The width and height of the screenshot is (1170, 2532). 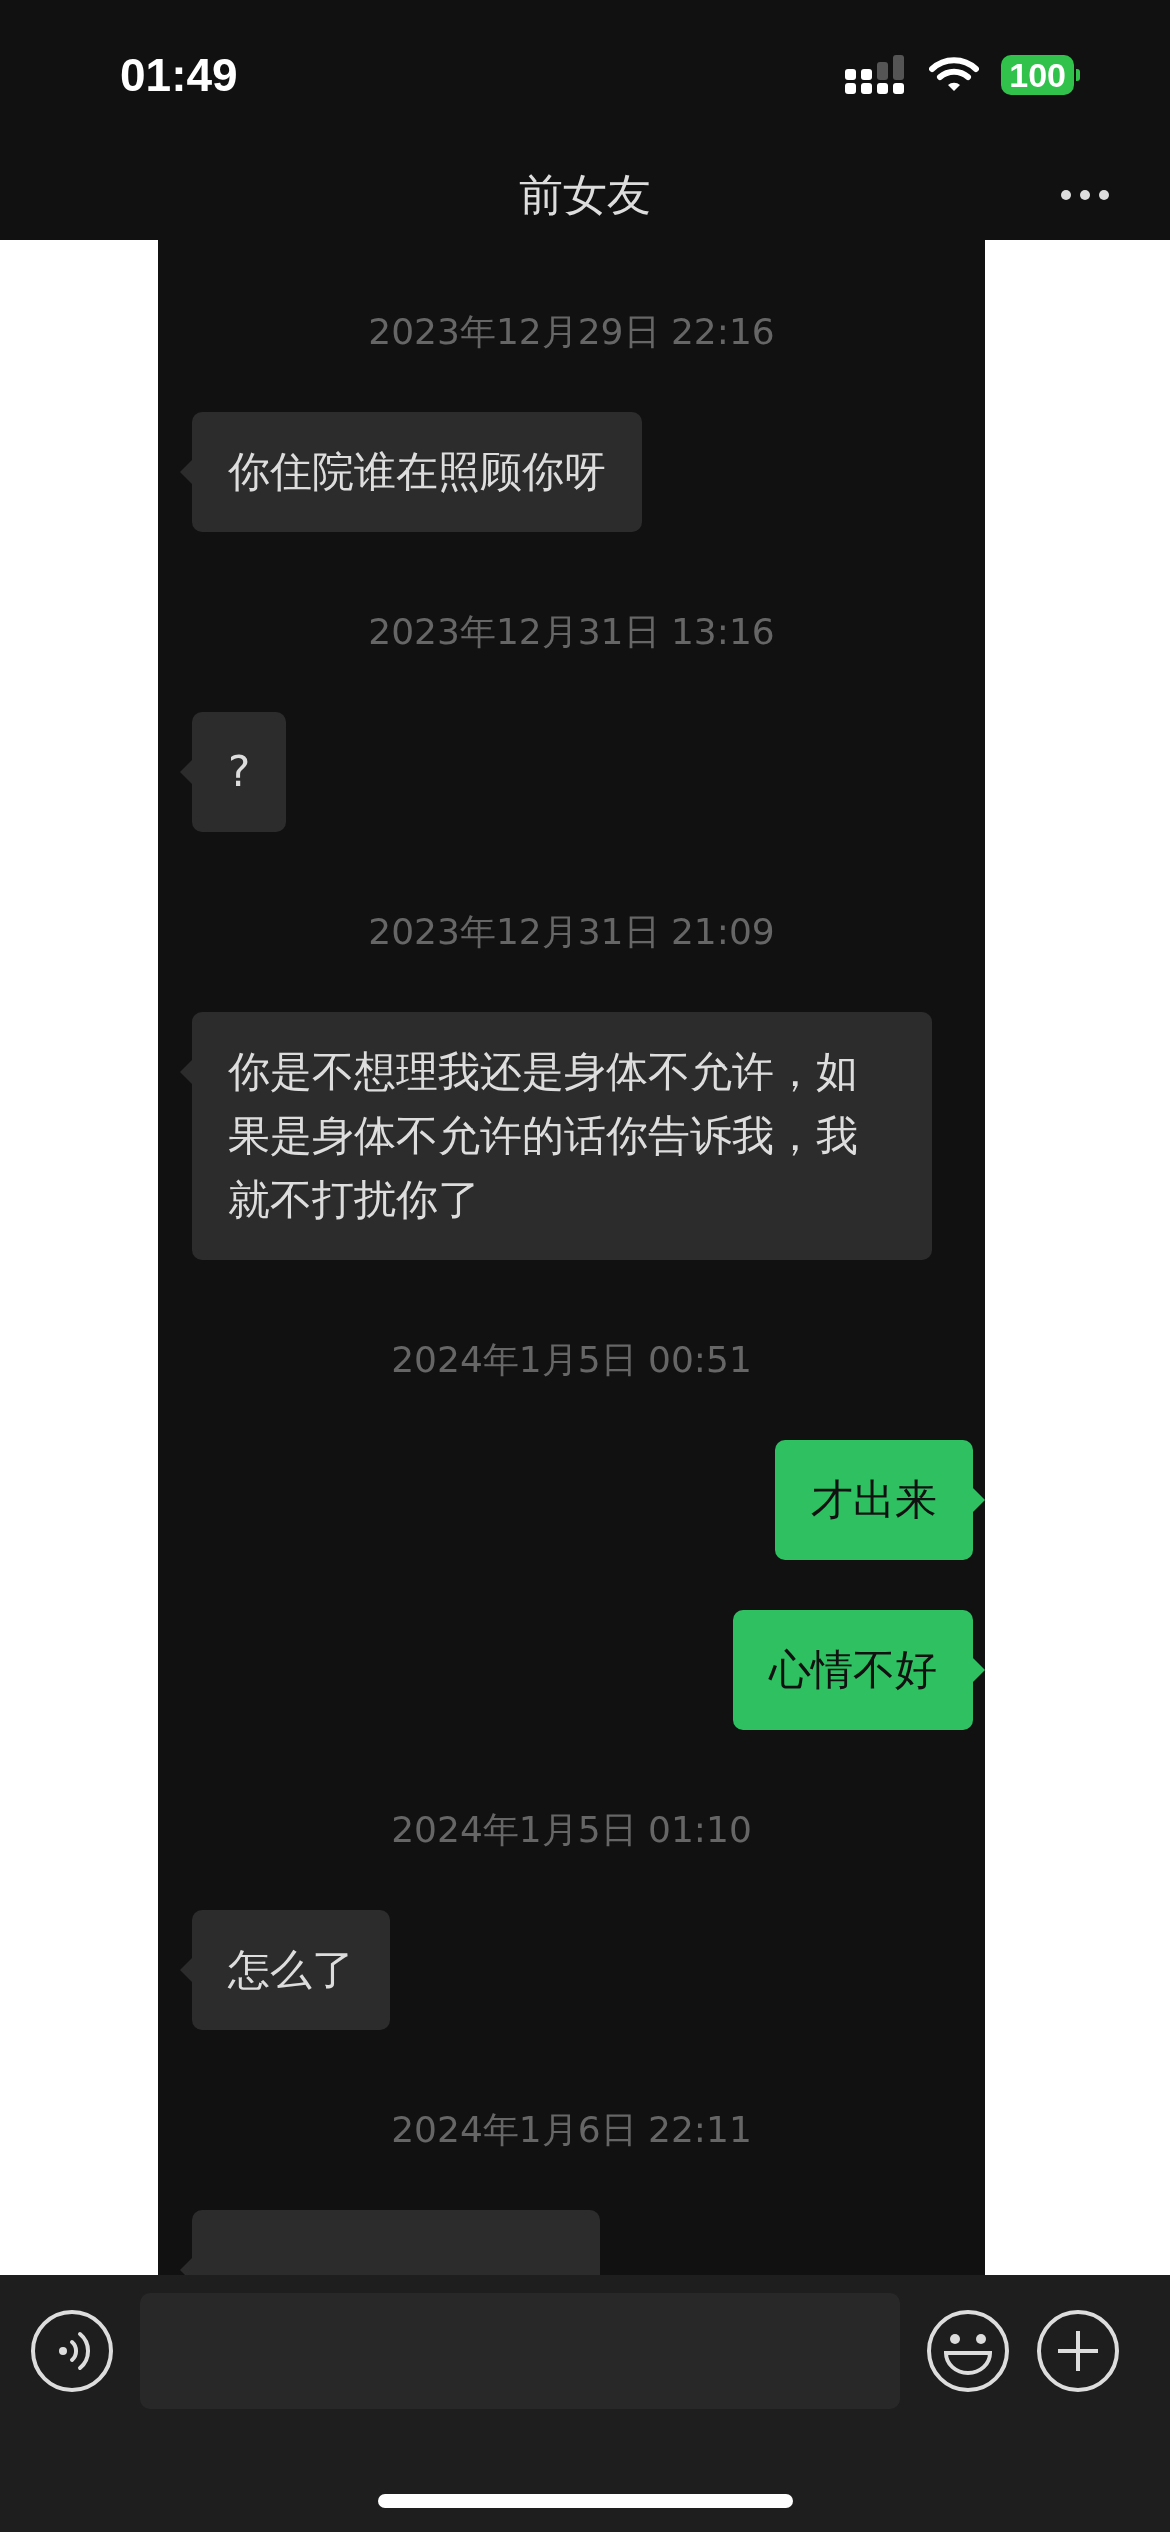 What do you see at coordinates (1078, 2351) in the screenshot?
I see `add-icon` at bounding box center [1078, 2351].